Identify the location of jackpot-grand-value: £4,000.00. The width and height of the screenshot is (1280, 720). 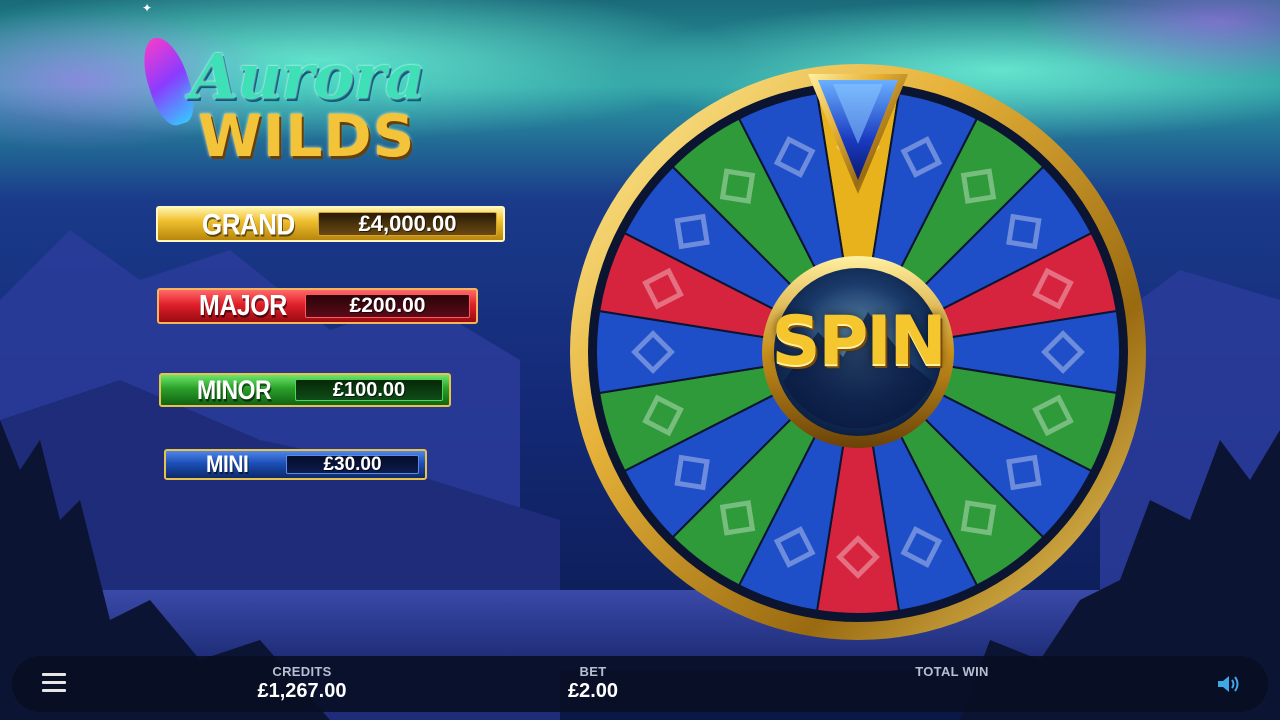
(407, 223).